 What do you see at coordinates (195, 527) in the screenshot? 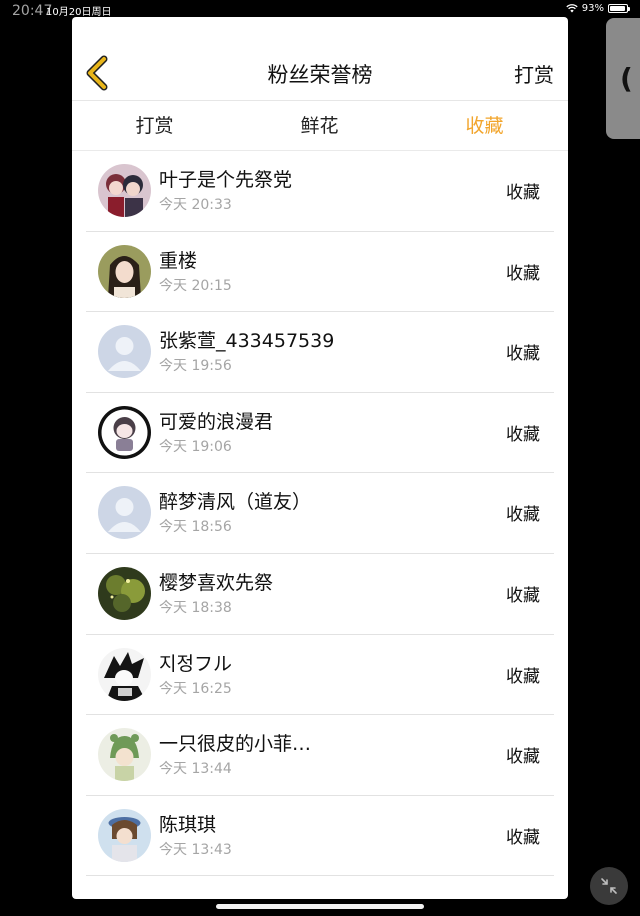
I see `fan-time: 今天 18:56` at bounding box center [195, 527].